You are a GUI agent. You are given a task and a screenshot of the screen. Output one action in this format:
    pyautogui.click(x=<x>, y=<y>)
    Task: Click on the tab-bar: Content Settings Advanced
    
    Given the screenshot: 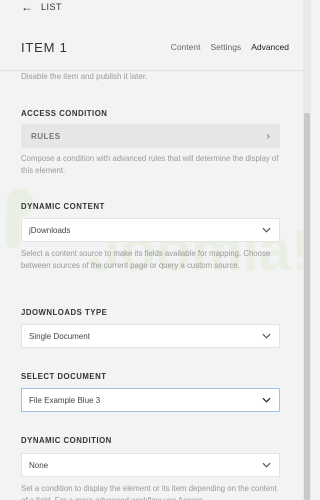 What is the action you would take?
    pyautogui.click(x=230, y=47)
    